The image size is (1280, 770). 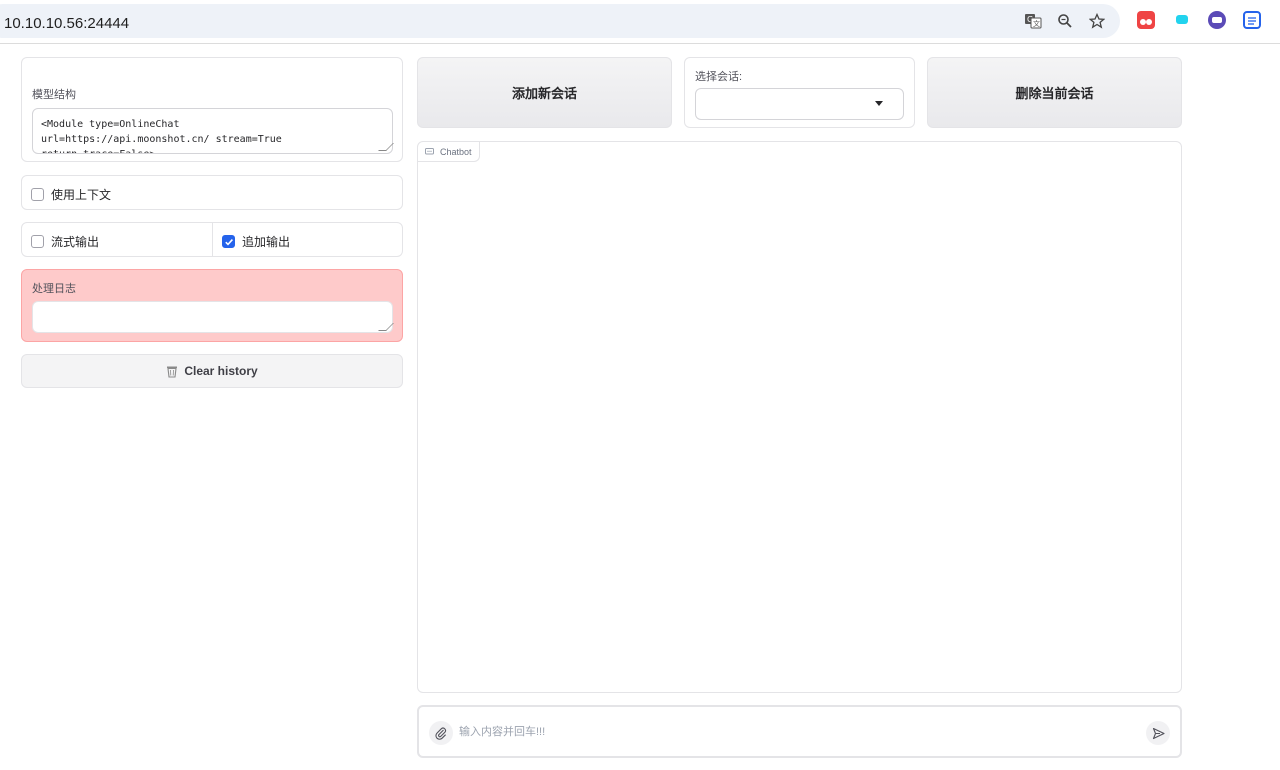 What do you see at coordinates (266, 242) in the screenshot?
I see `append-output-label: 追加输出` at bounding box center [266, 242].